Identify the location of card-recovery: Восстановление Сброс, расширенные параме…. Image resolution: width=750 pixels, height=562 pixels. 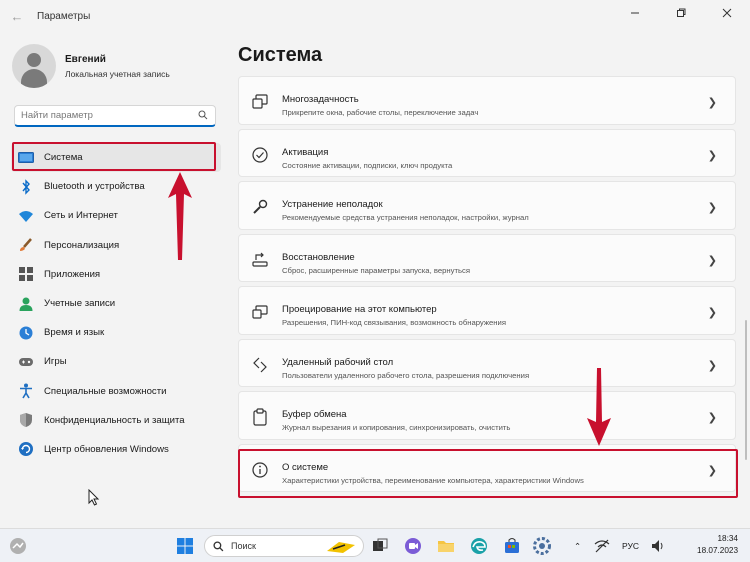
(487, 257).